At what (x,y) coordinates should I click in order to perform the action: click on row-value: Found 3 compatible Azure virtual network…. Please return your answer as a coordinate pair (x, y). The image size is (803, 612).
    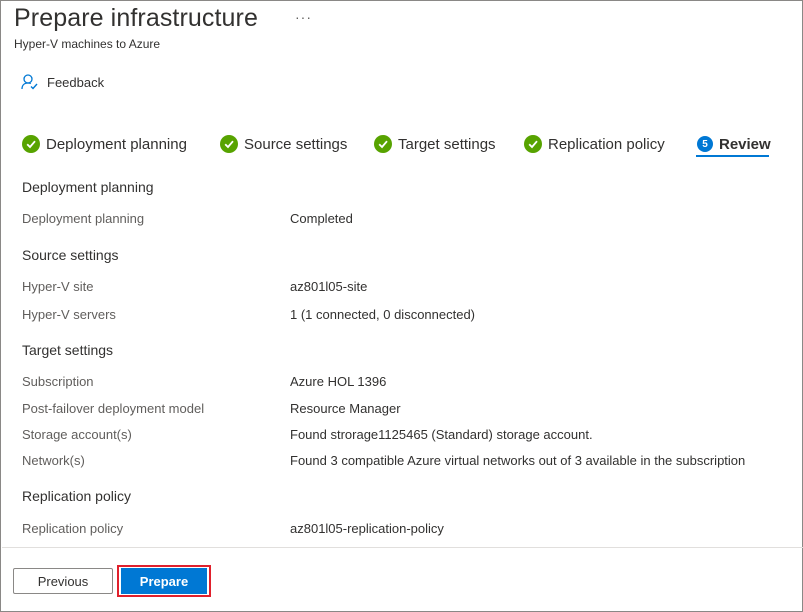
    Looking at the image, I should click on (518, 460).